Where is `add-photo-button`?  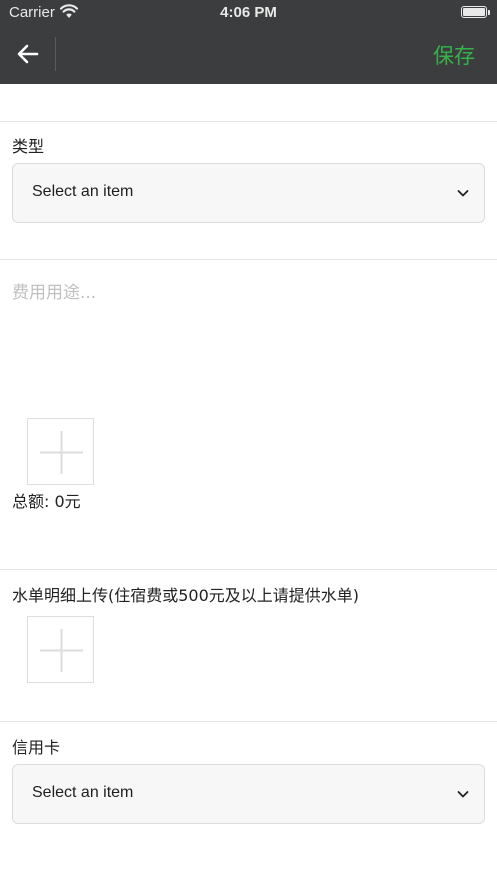
add-photo-button is located at coordinates (60, 451).